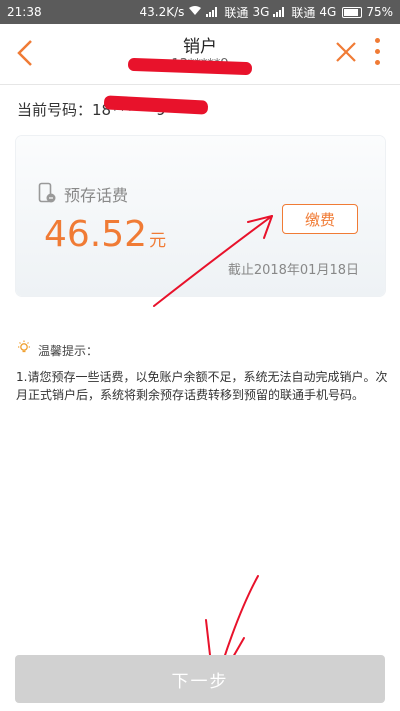 Image resolution: width=400 pixels, height=711 pixels. I want to click on phone-balance-icon, so click(47, 192).